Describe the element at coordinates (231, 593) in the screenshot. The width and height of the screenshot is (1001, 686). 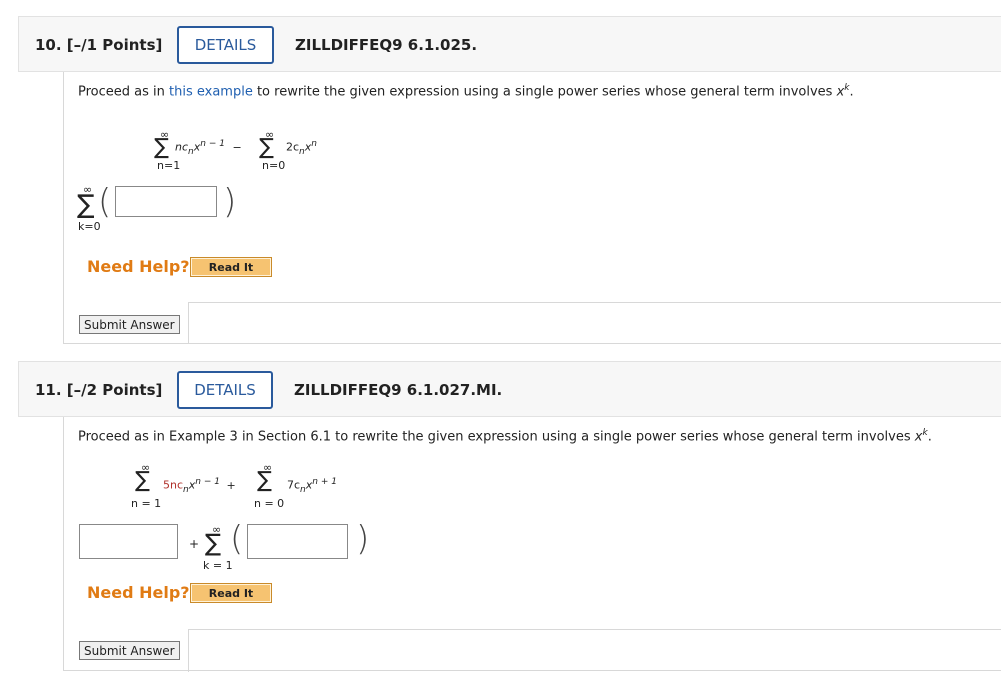
I see `q11-read-it-button: Read It` at that location.